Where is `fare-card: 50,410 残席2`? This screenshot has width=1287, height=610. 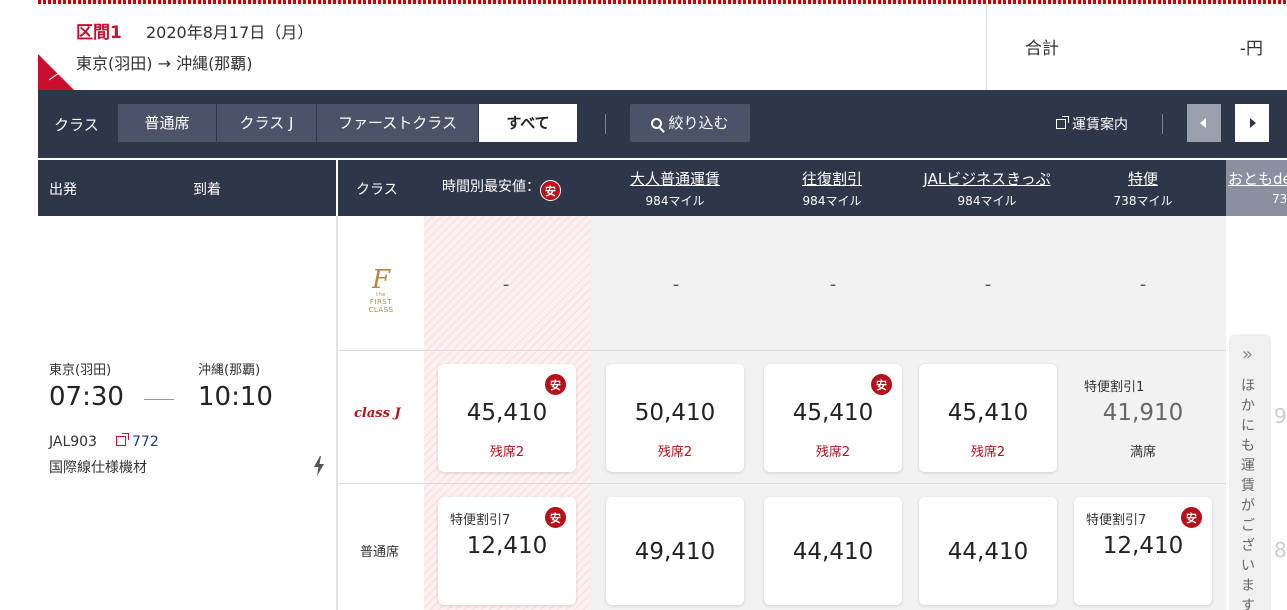
fare-card: 50,410 残席2 is located at coordinates (675, 418).